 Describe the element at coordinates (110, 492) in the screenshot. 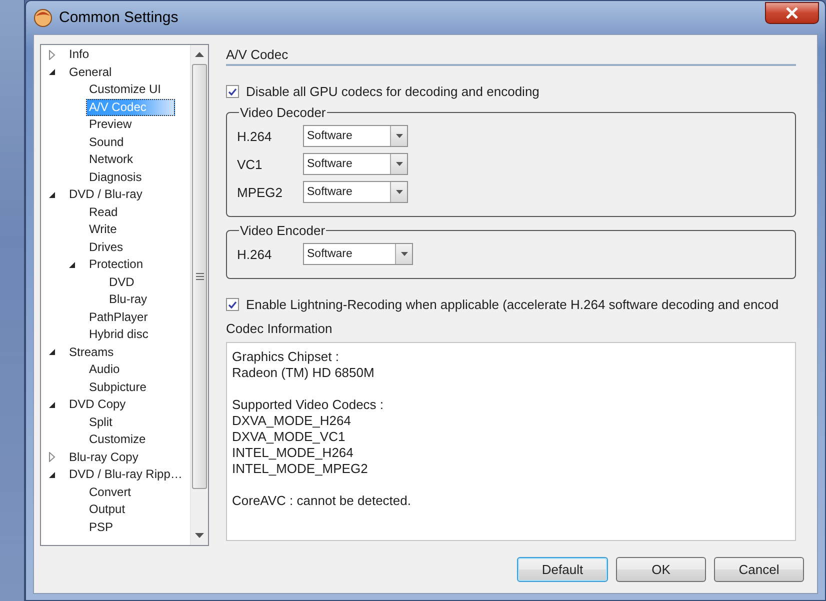

I see `tree-item: Convert` at that location.